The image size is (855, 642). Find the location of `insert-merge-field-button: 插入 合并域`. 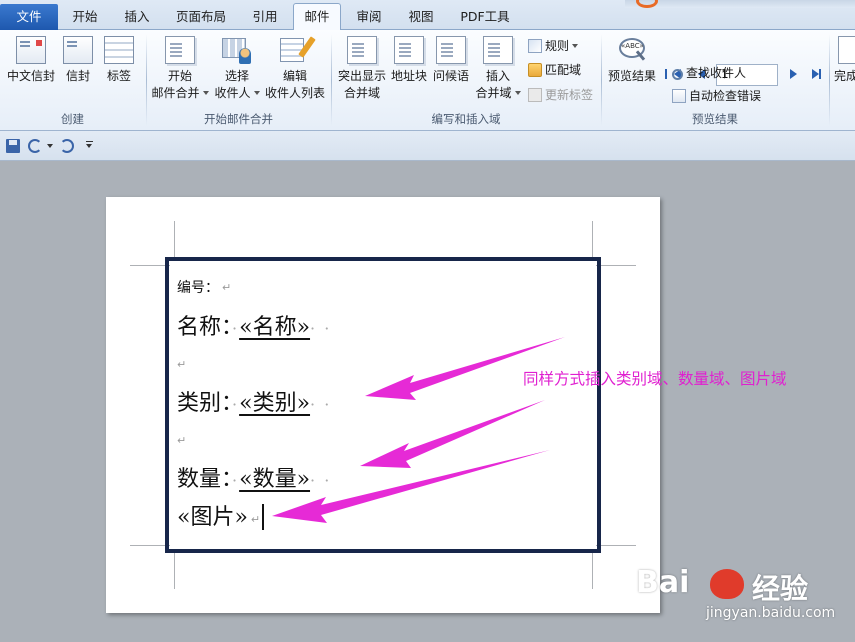

insert-merge-field-button: 插入 合并域 is located at coordinates (498, 69).